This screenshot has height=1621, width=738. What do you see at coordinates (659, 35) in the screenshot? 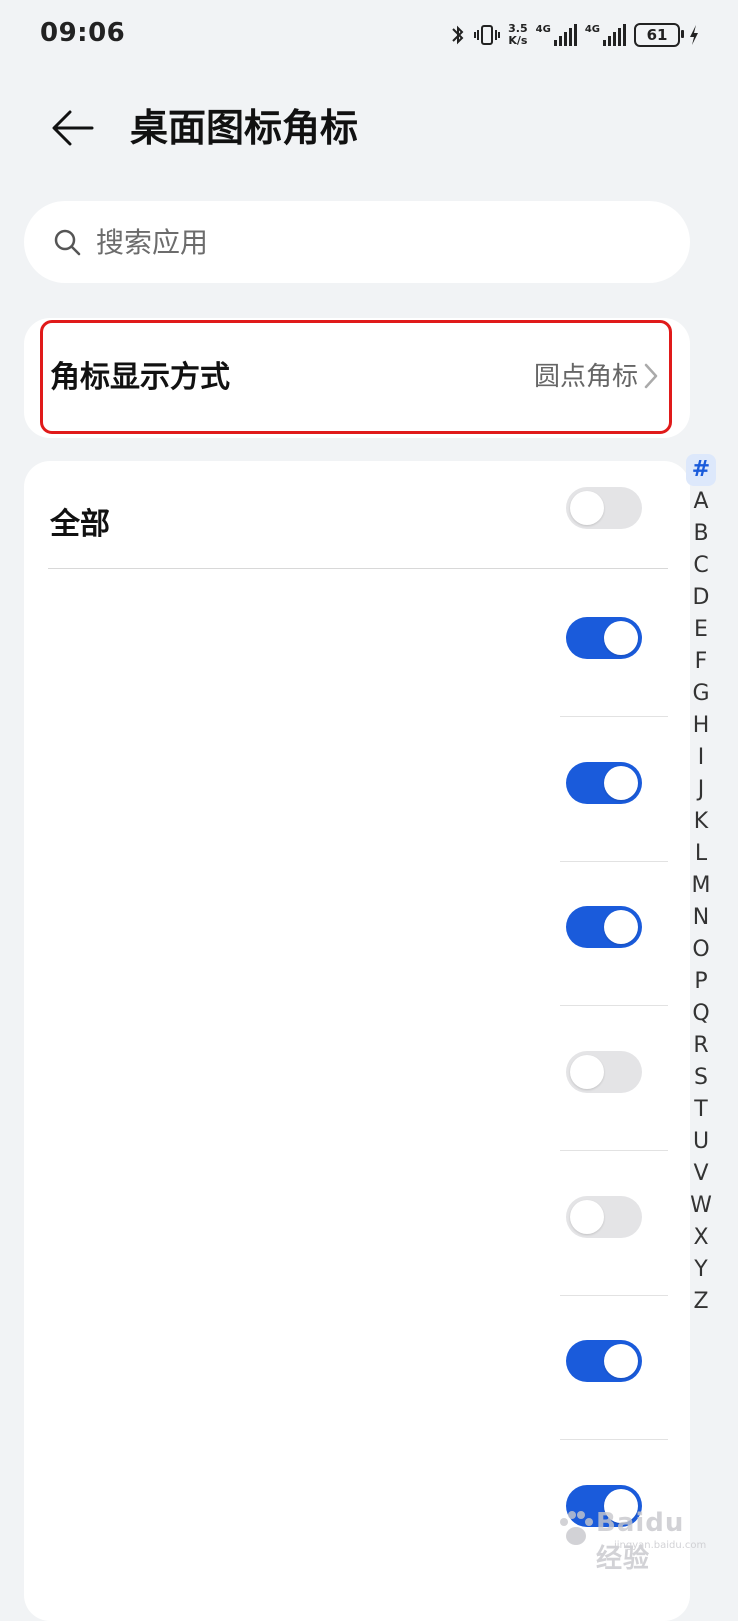
I see `battery-indicator: 61` at bounding box center [659, 35].